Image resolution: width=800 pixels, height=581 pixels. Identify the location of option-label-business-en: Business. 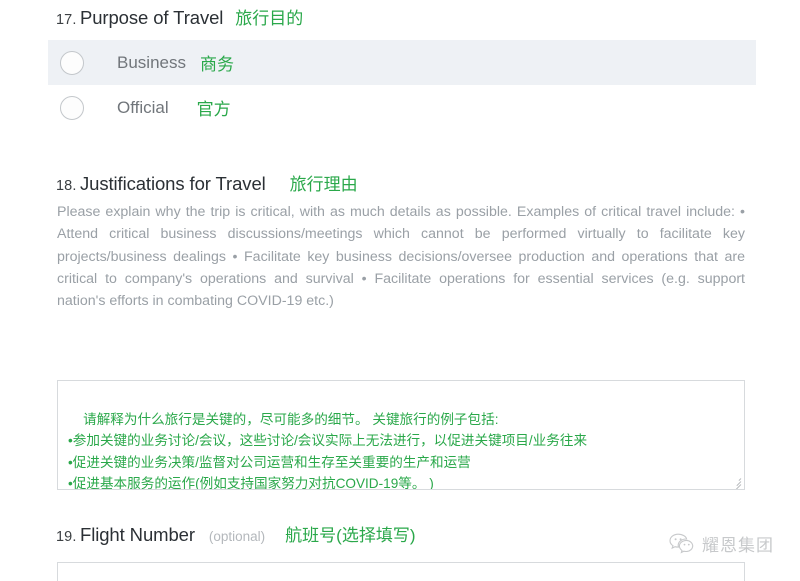
(151, 62).